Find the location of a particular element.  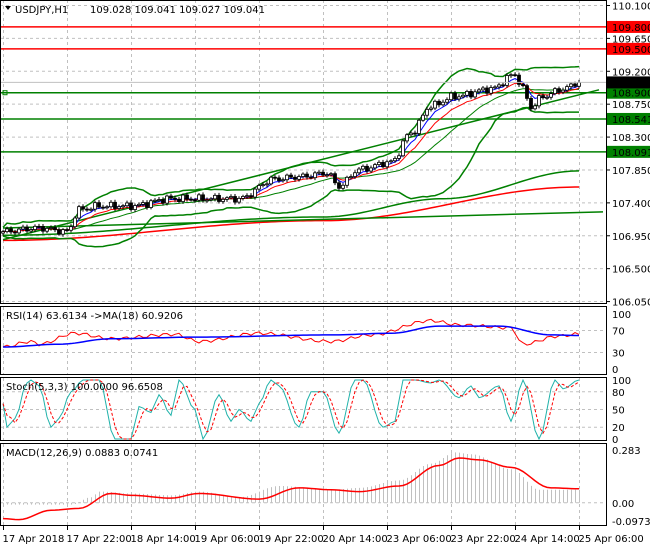

rsi-axis-label: 70 is located at coordinates (618, 332).